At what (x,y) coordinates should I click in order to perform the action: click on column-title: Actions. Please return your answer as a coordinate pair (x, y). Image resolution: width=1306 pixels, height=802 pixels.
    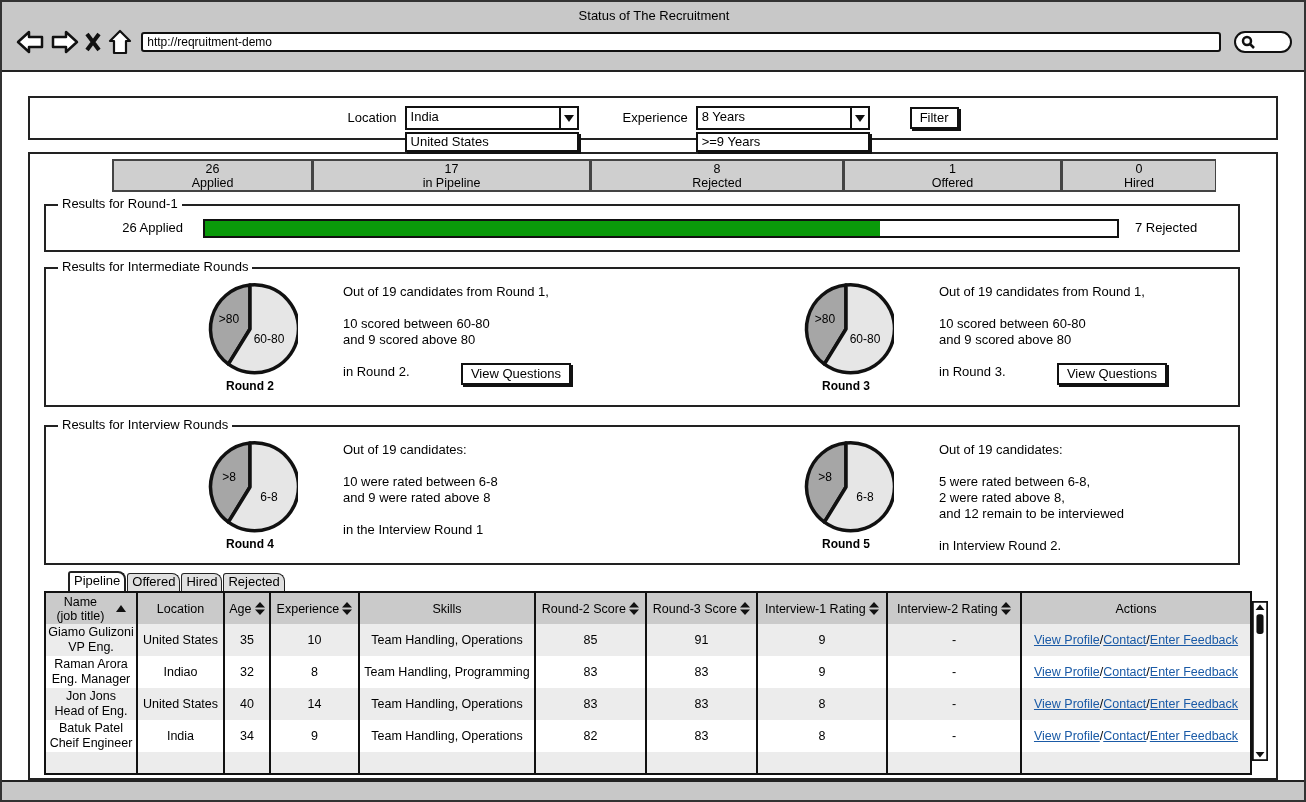
    Looking at the image, I should click on (1136, 608).